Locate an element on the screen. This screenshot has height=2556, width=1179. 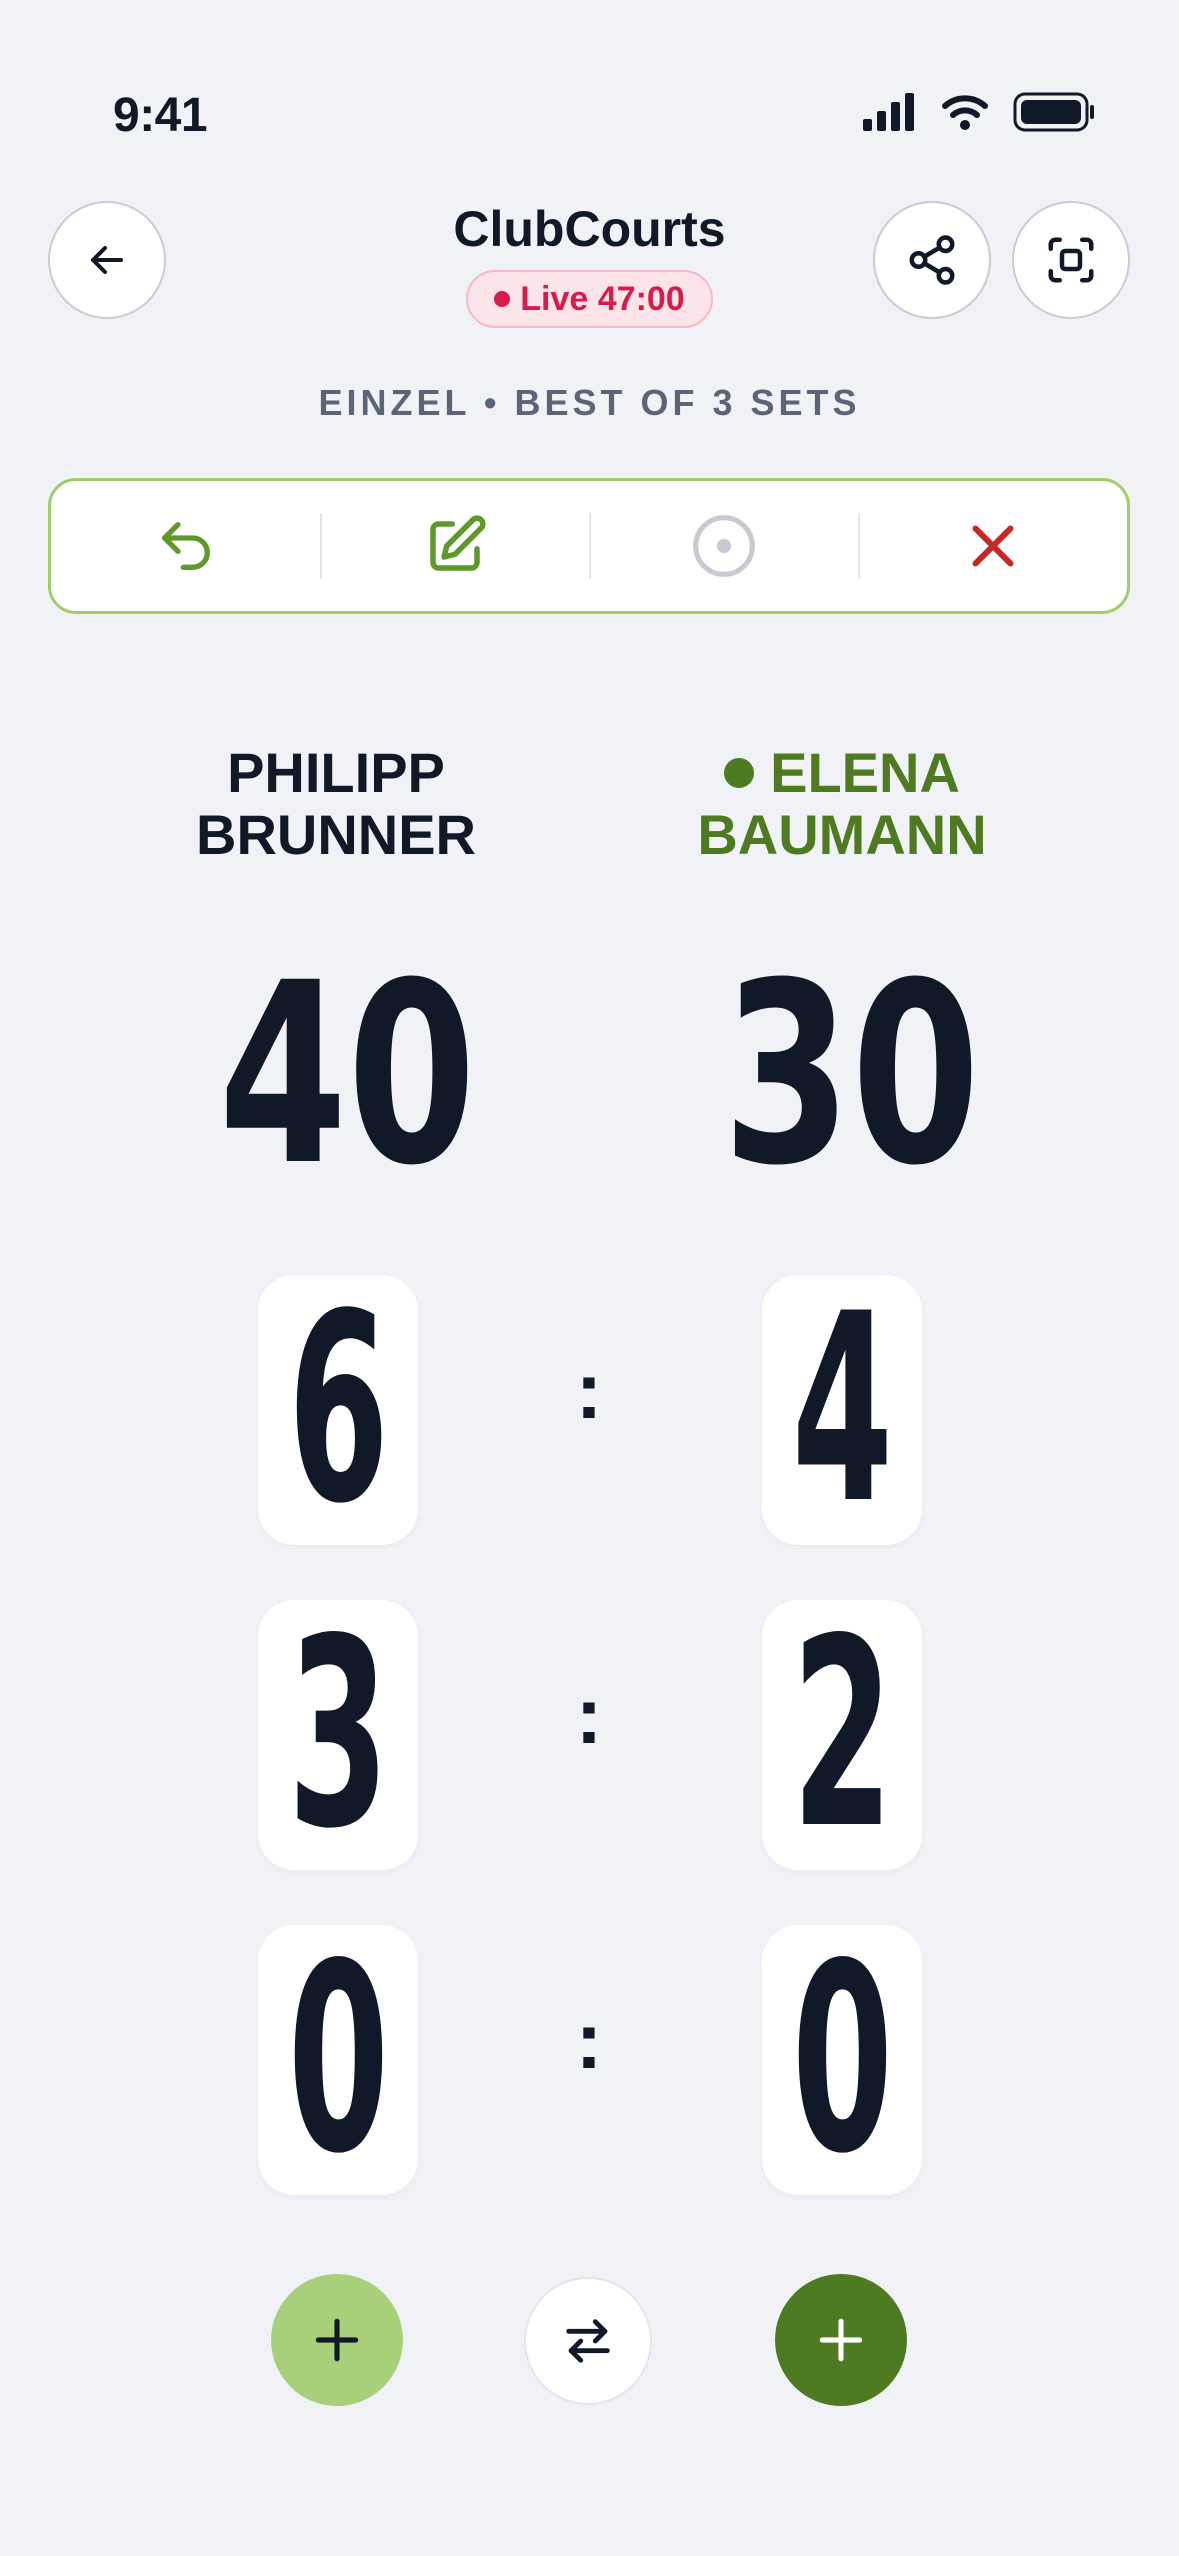
add-point-player-2-button is located at coordinates (841, 2340).